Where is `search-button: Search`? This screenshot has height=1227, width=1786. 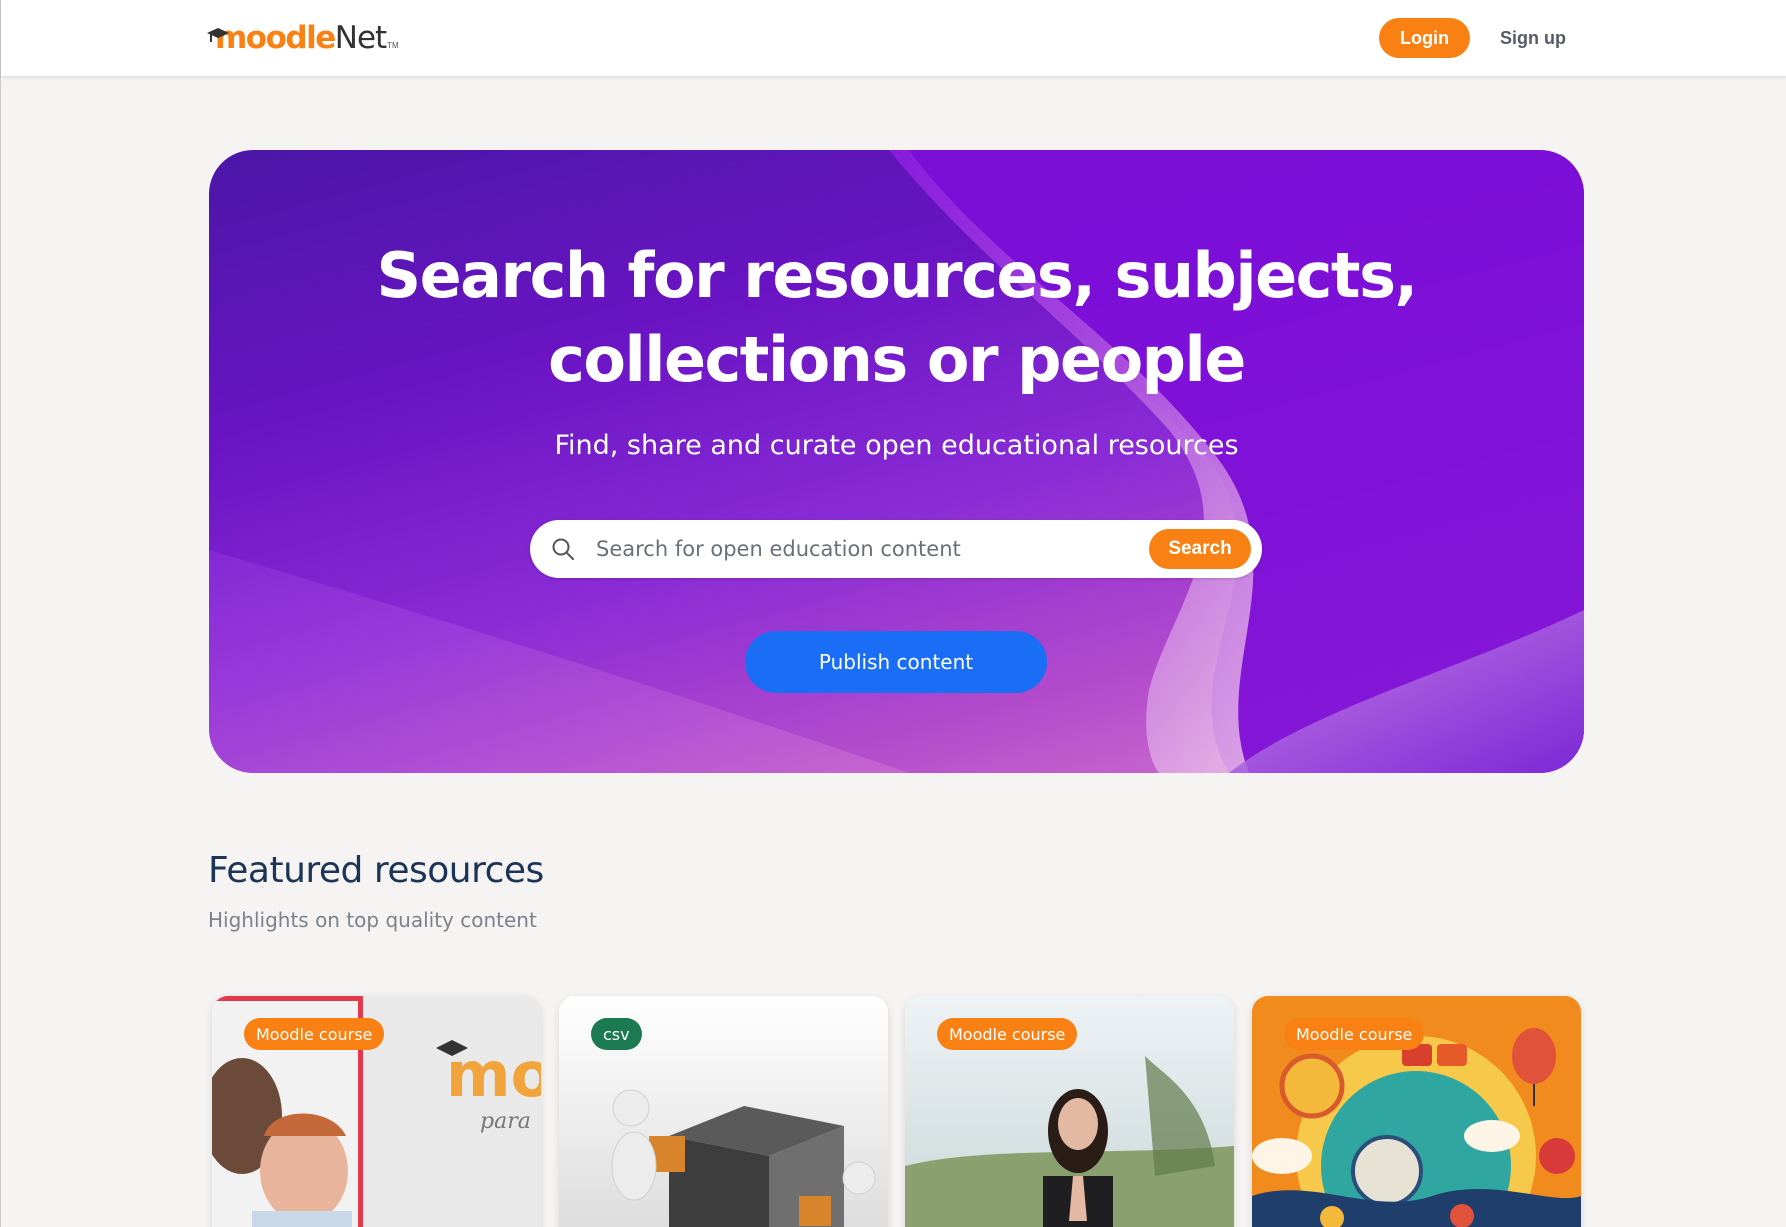
search-button: Search is located at coordinates (1200, 549).